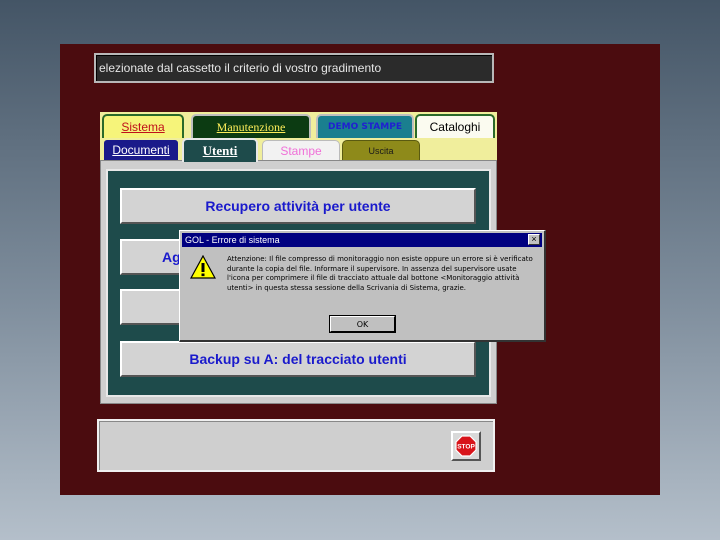 This screenshot has width=720, height=540. I want to click on warning-icon, so click(203, 267).